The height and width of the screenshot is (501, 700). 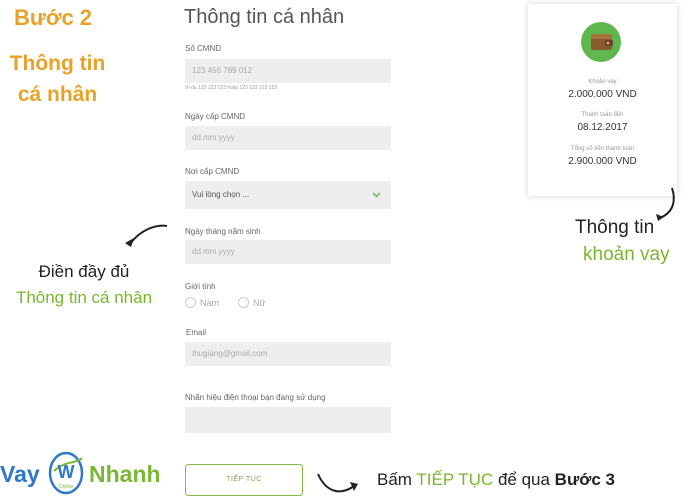 I want to click on right-note-line2: khoản vay, so click(x=626, y=254).